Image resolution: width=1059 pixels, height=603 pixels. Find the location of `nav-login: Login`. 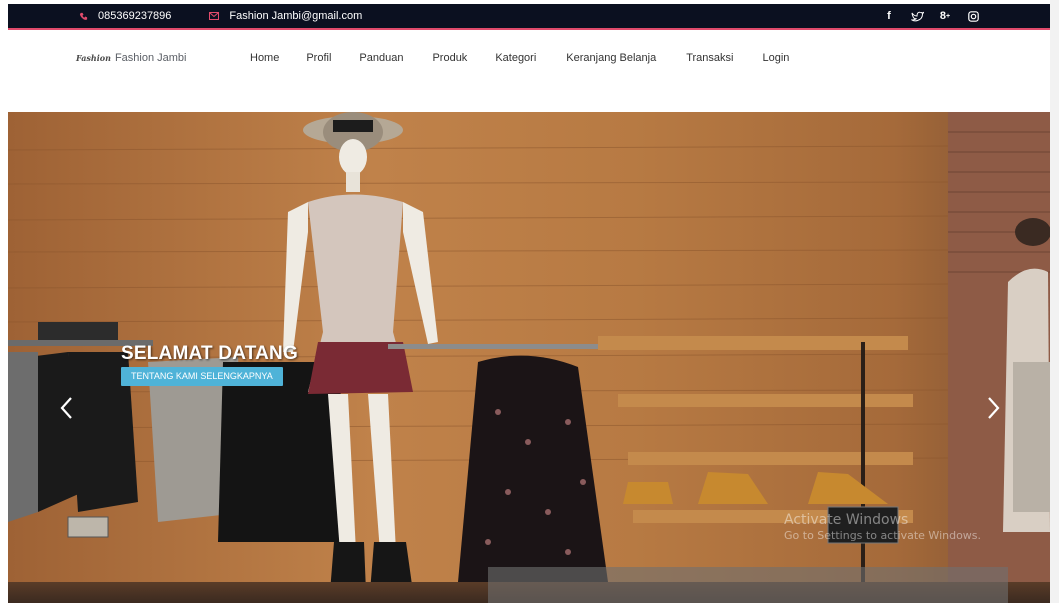

nav-login: Login is located at coordinates (775, 58).